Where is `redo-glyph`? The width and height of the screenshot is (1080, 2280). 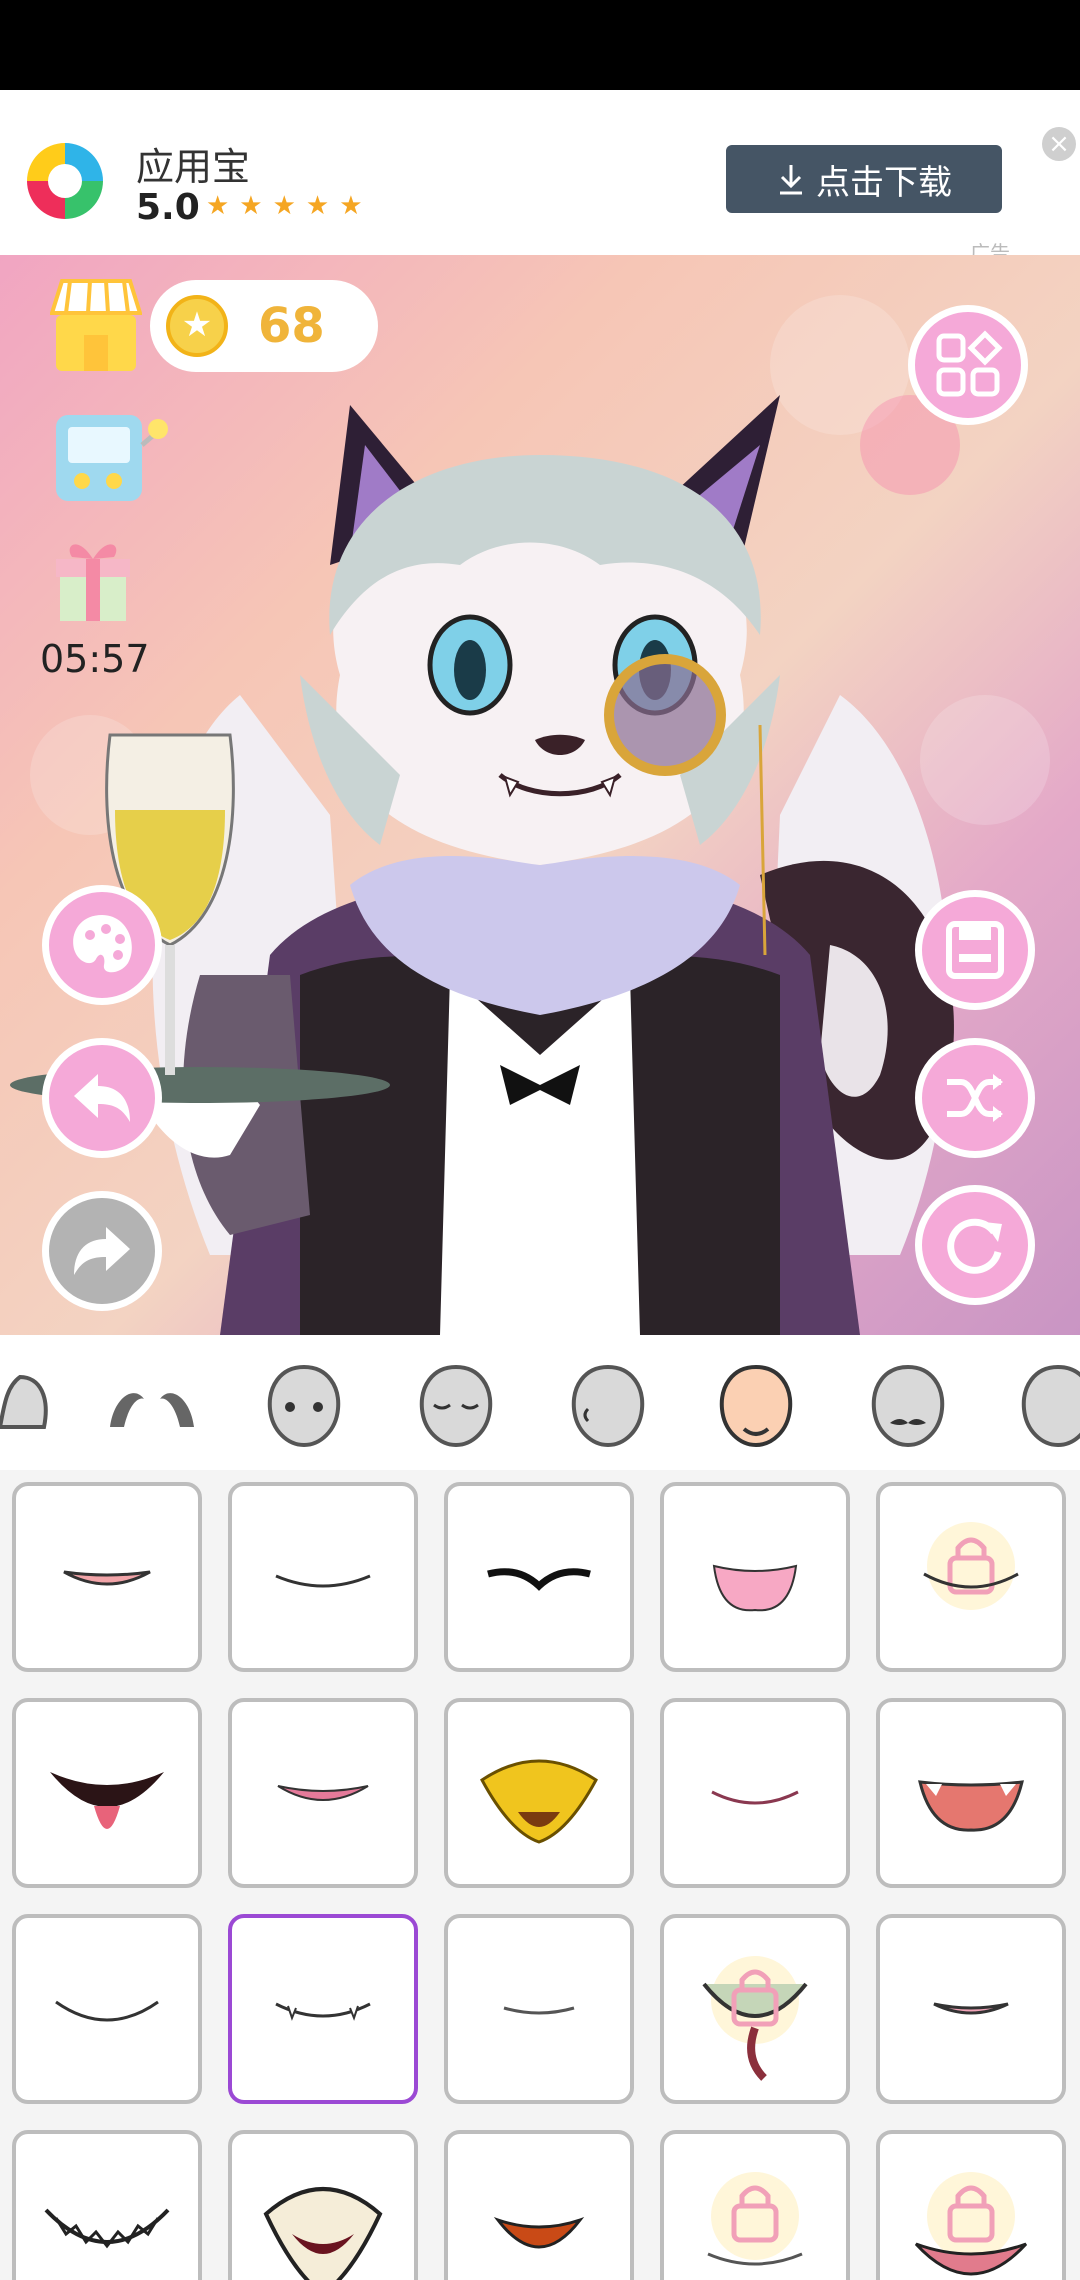 redo-glyph is located at coordinates (102, 1251).